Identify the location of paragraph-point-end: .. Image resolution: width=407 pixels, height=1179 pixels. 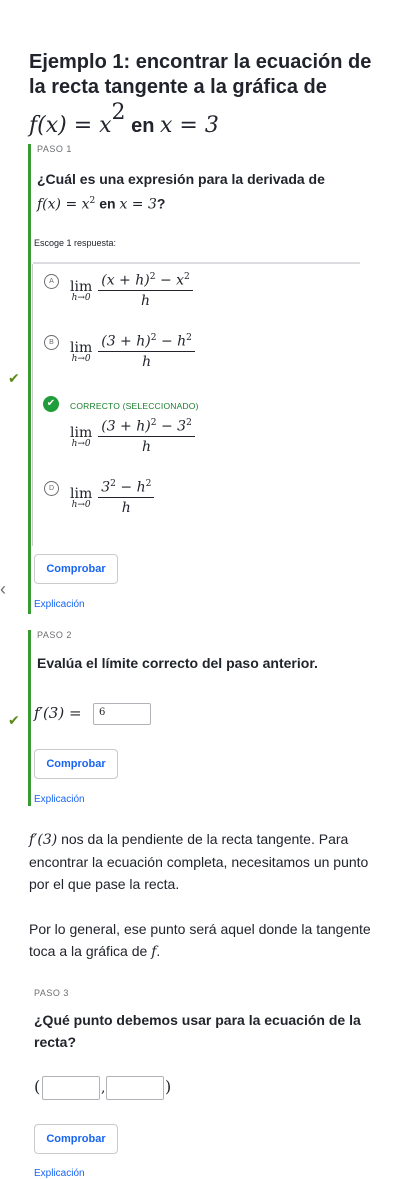
(158, 951).